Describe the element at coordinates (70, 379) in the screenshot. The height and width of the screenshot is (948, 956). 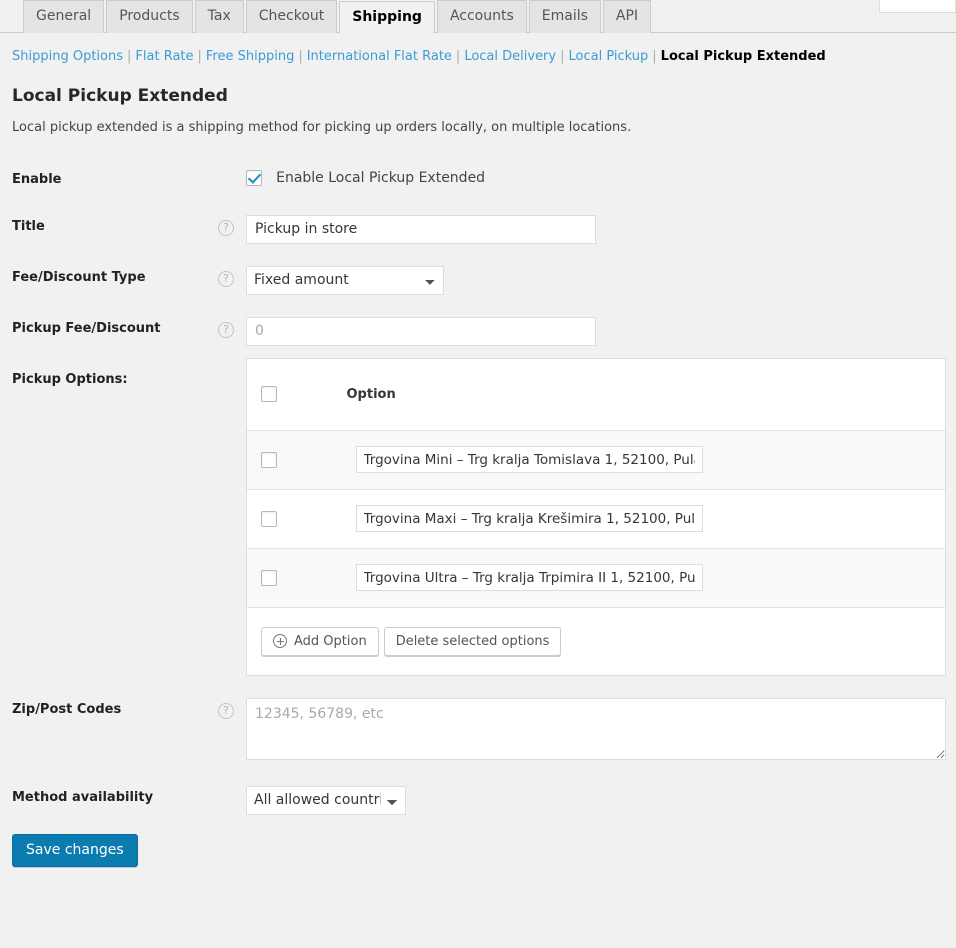
I see `label-pickup-options: Pickup Options:` at that location.